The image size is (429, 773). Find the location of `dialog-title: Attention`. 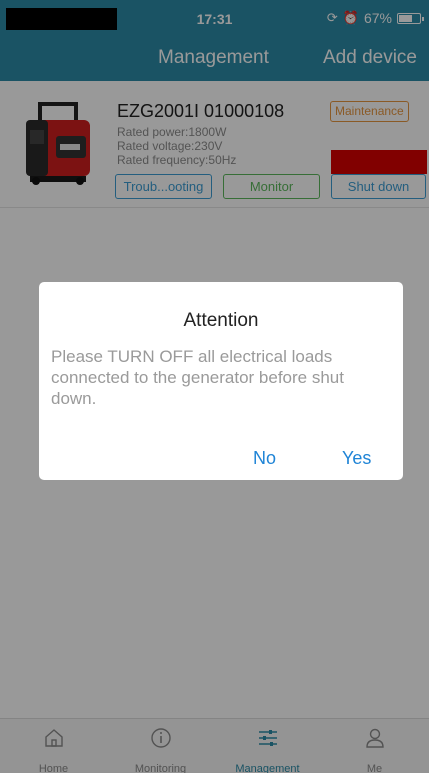

dialog-title: Attention is located at coordinates (221, 320).